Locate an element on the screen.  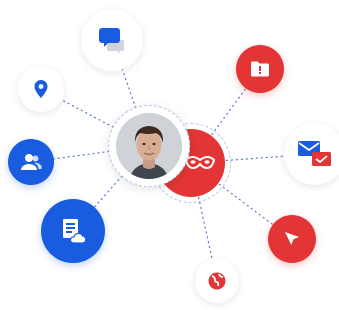
globe-icon is located at coordinates (217, 281).